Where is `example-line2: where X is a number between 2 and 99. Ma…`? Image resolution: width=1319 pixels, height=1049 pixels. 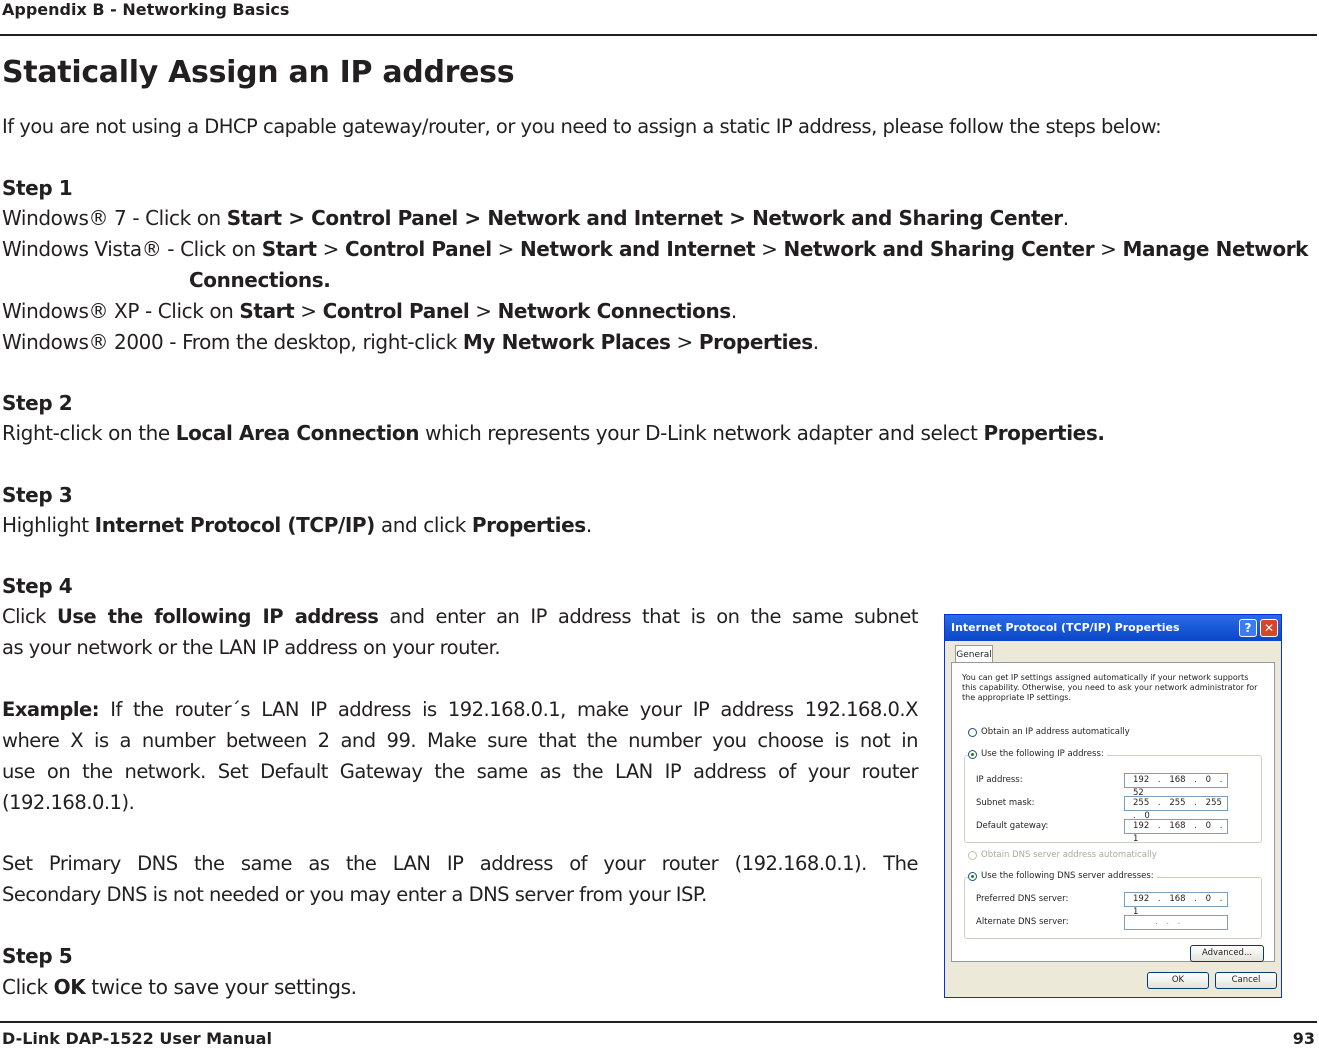 example-line2: where X is a number between 2 and 99. Ma… is located at coordinates (460, 740).